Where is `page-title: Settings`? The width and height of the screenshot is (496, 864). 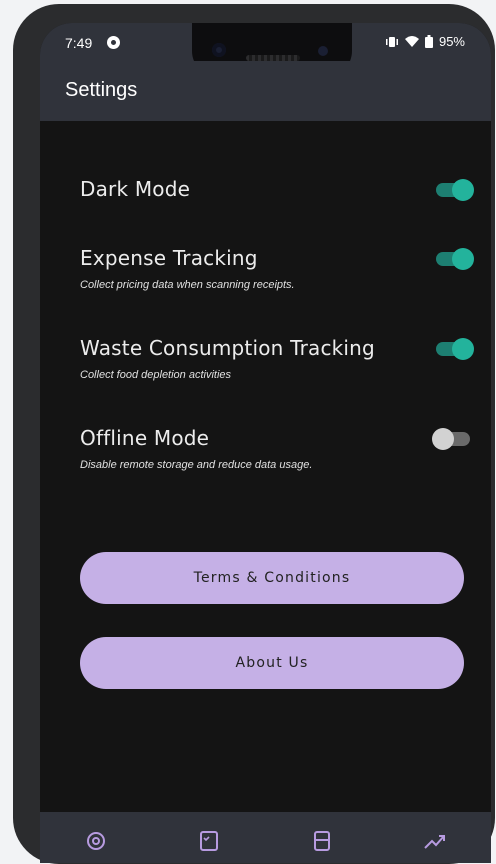
page-title: Settings is located at coordinates (101, 90).